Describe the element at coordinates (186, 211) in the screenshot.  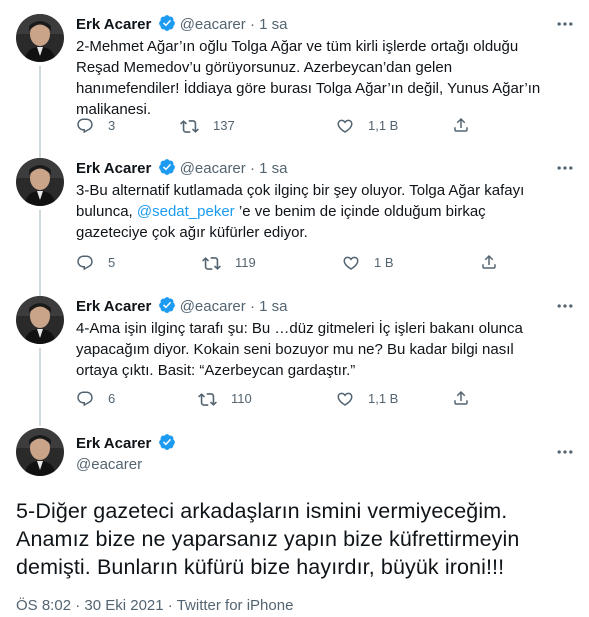
I see `mention-link: @sedat_peker` at that location.